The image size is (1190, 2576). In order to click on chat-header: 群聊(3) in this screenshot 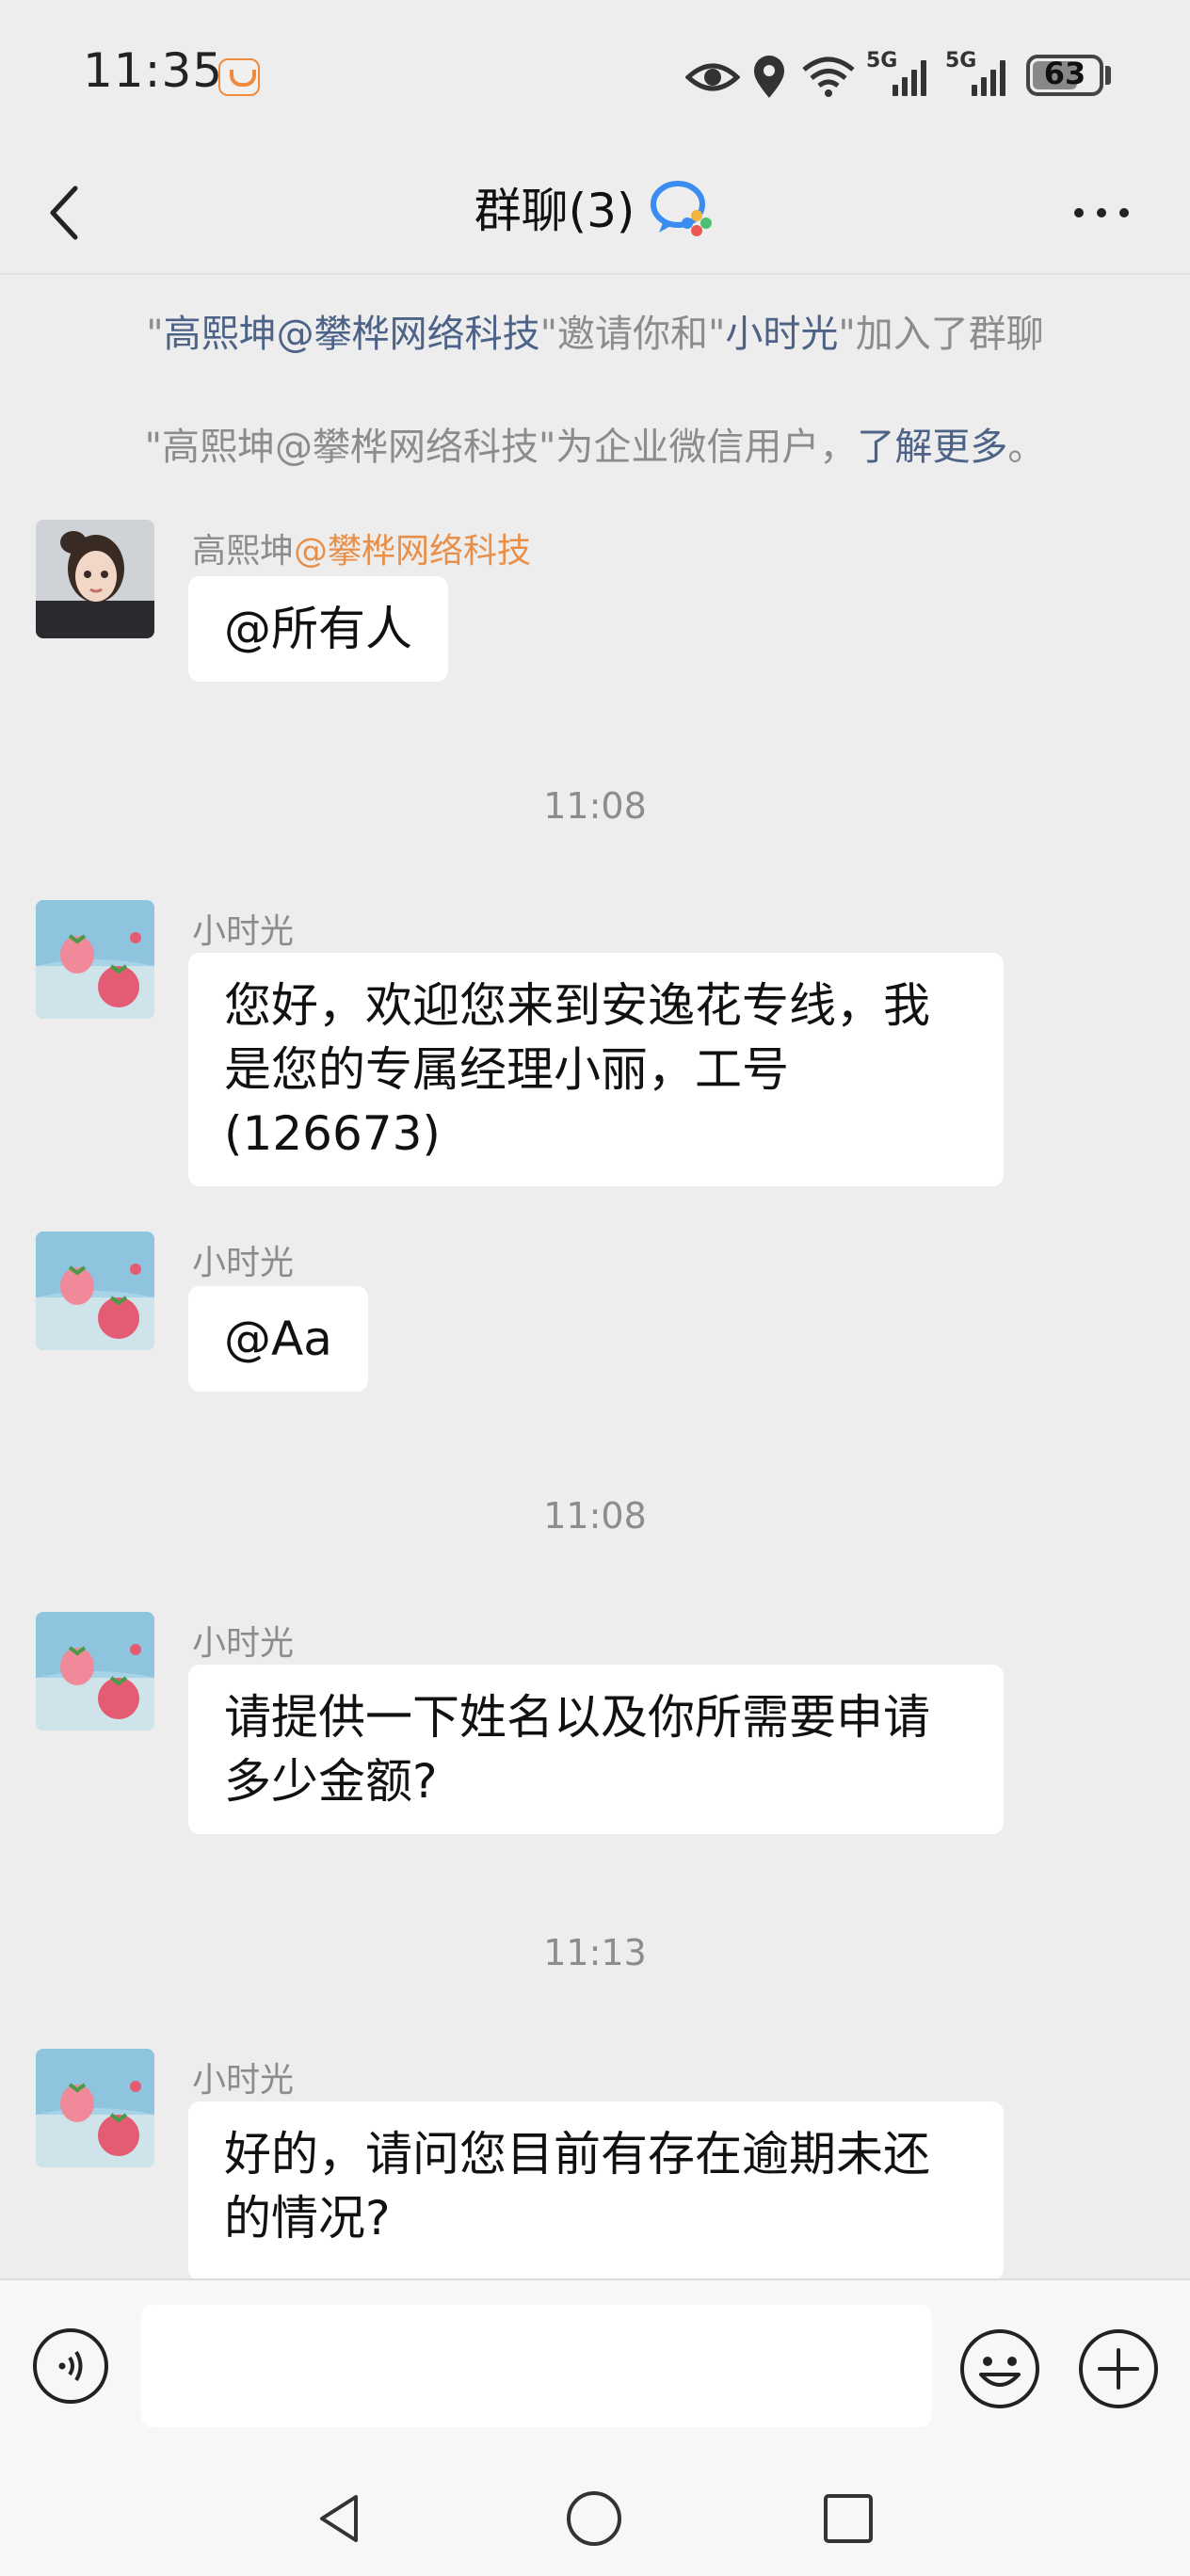, I will do `click(595, 213)`.